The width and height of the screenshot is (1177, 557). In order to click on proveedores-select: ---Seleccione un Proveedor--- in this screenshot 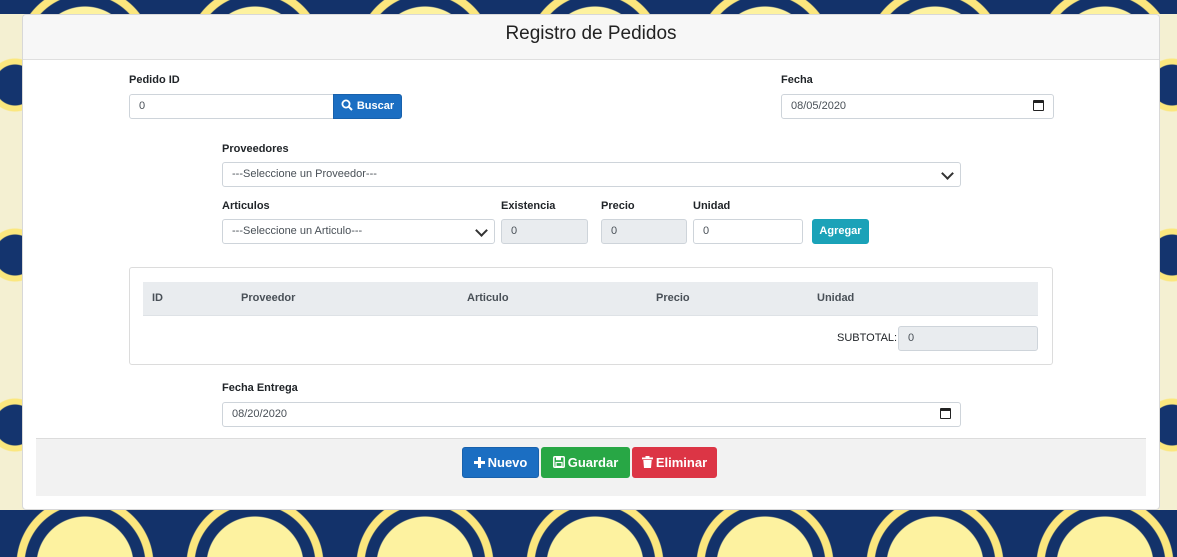, I will do `click(591, 174)`.